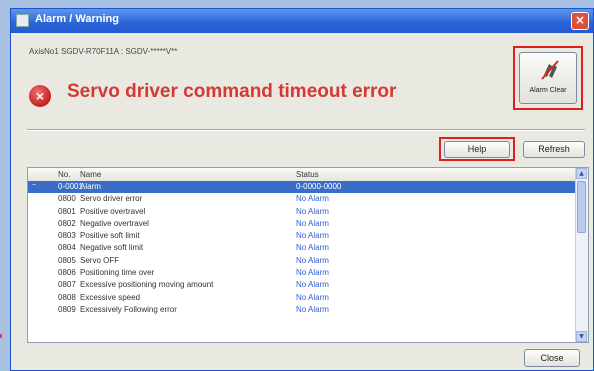 The width and height of the screenshot is (594, 371). What do you see at coordinates (40, 96) in the screenshot?
I see `error-icon: ×` at bounding box center [40, 96].